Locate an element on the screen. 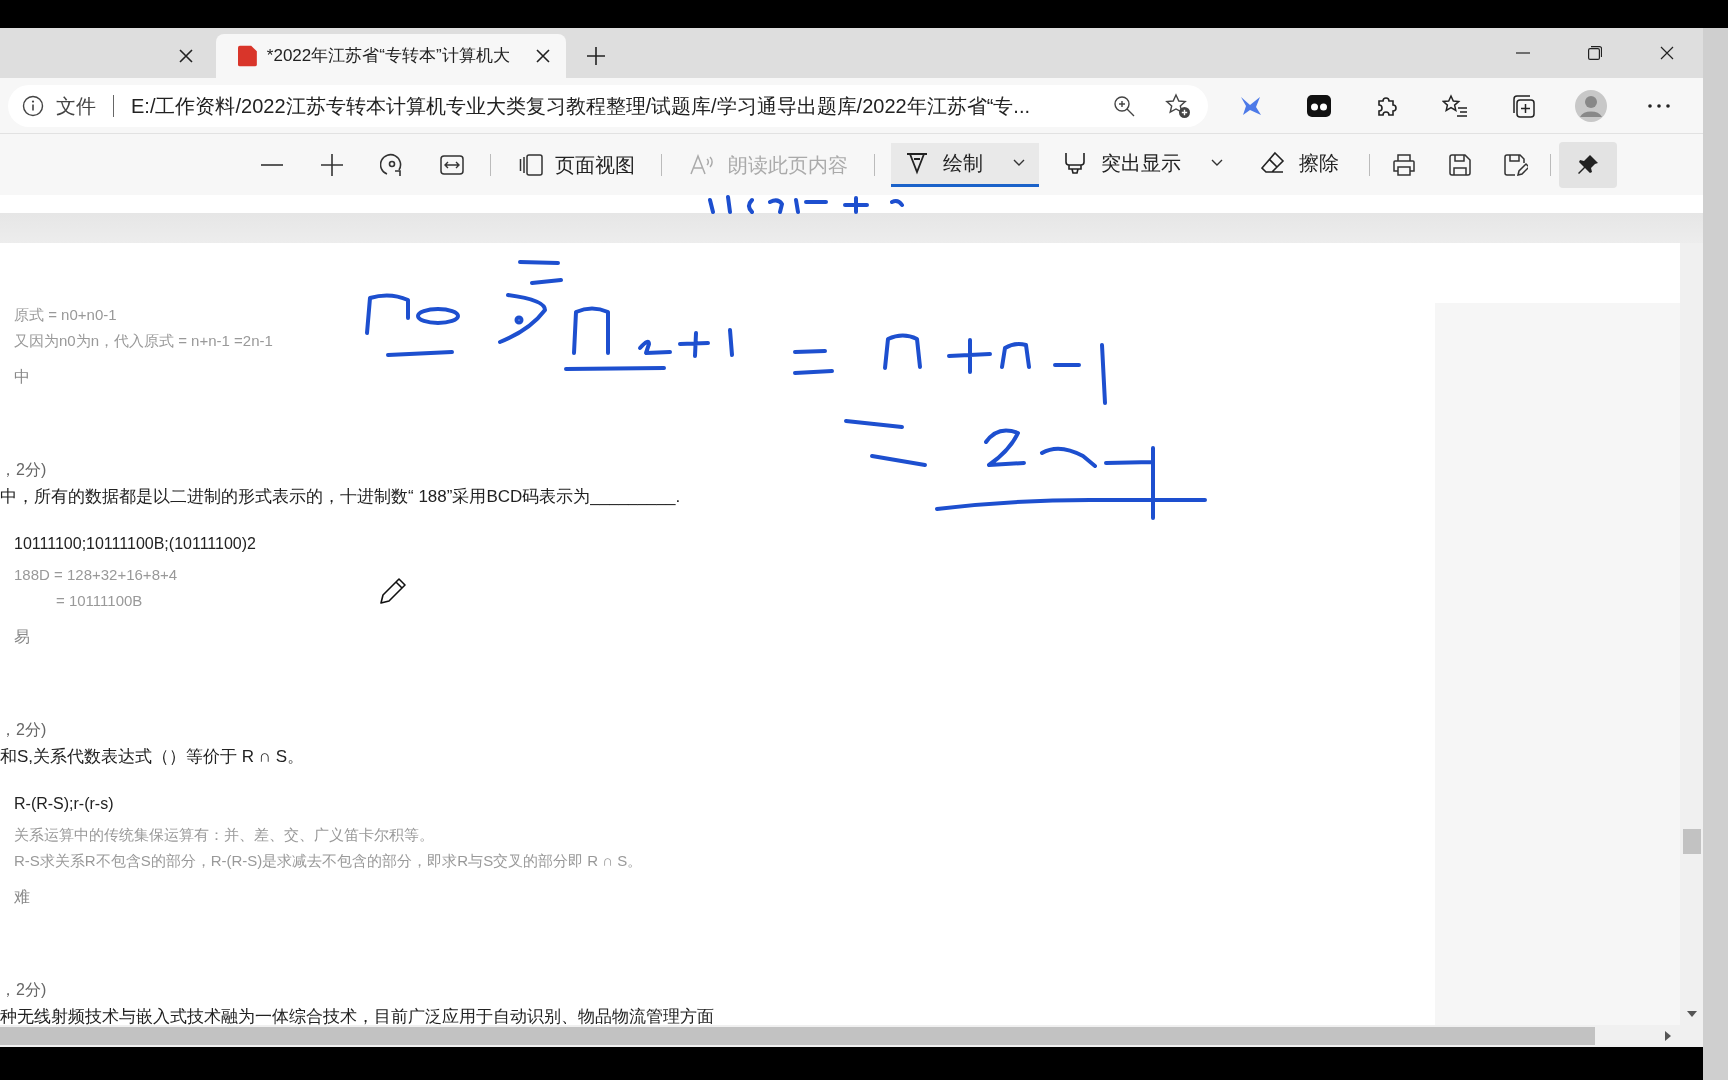 The width and height of the screenshot is (1728, 1080). tool-button: 擦除 is located at coordinates (1300, 164).